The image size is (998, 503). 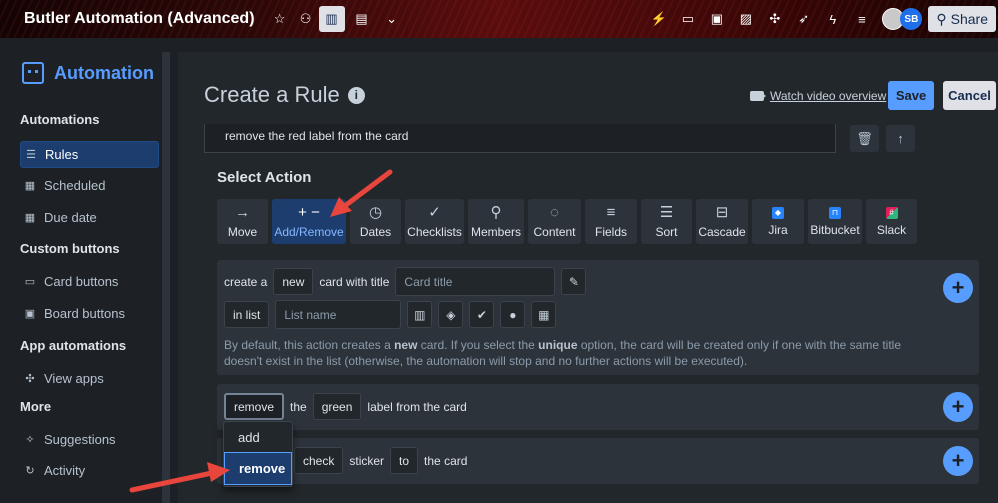 I want to click on cancel-button: Cancel, so click(x=969, y=95).